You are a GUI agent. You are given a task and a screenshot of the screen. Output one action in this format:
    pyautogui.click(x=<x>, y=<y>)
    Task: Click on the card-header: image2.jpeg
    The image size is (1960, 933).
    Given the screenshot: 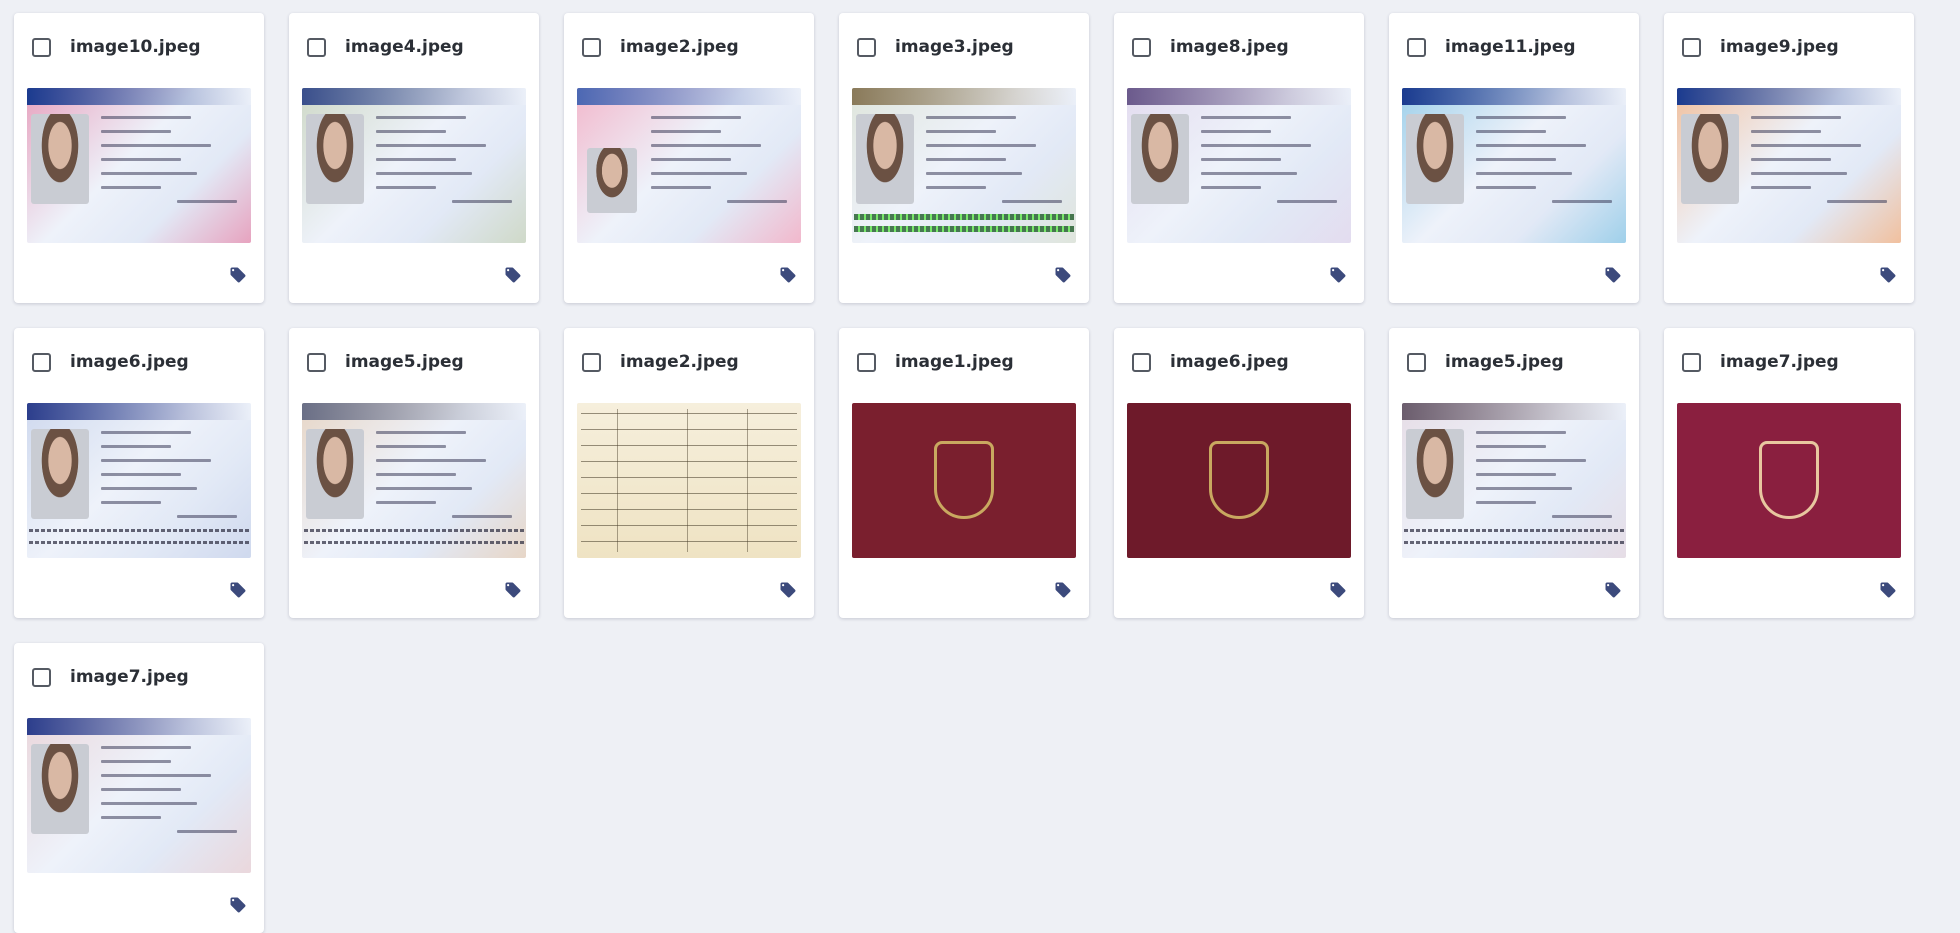 What is the action you would take?
    pyautogui.click(x=693, y=47)
    